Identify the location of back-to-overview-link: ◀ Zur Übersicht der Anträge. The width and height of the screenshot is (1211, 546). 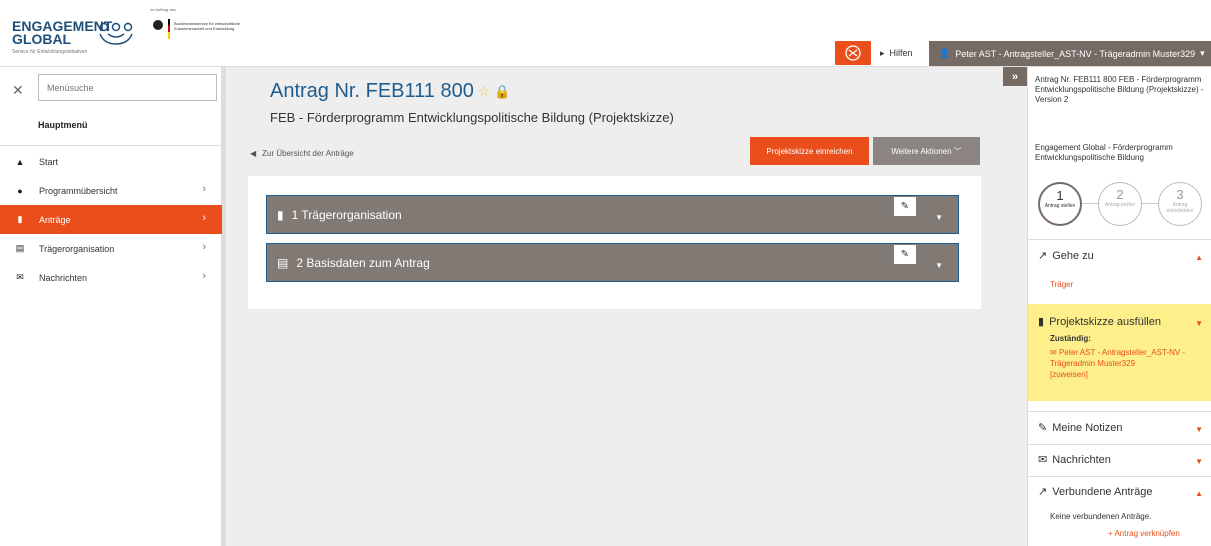
(302, 153).